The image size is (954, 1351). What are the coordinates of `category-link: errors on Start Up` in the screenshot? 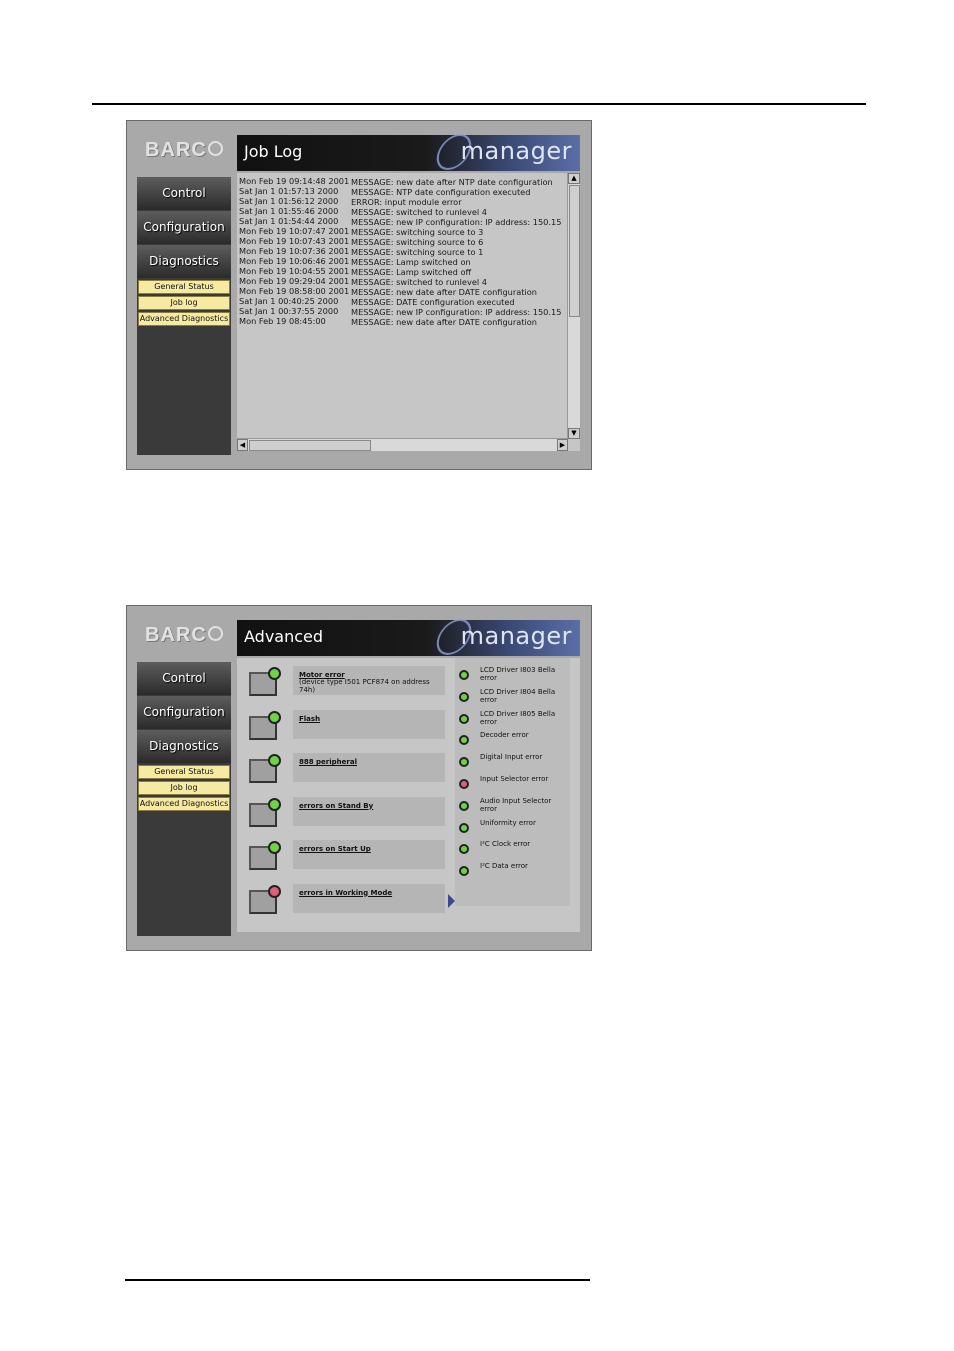 It's located at (335, 849).